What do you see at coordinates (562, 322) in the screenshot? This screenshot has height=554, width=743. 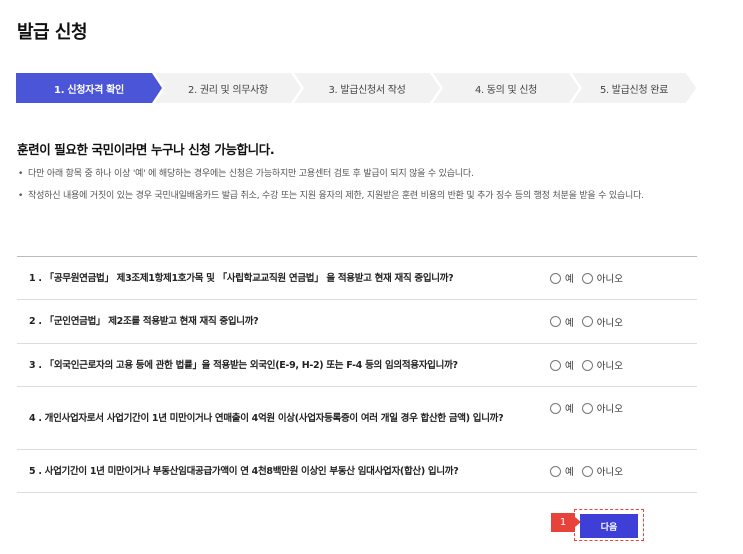 I see `question-2-yes: 예` at bounding box center [562, 322].